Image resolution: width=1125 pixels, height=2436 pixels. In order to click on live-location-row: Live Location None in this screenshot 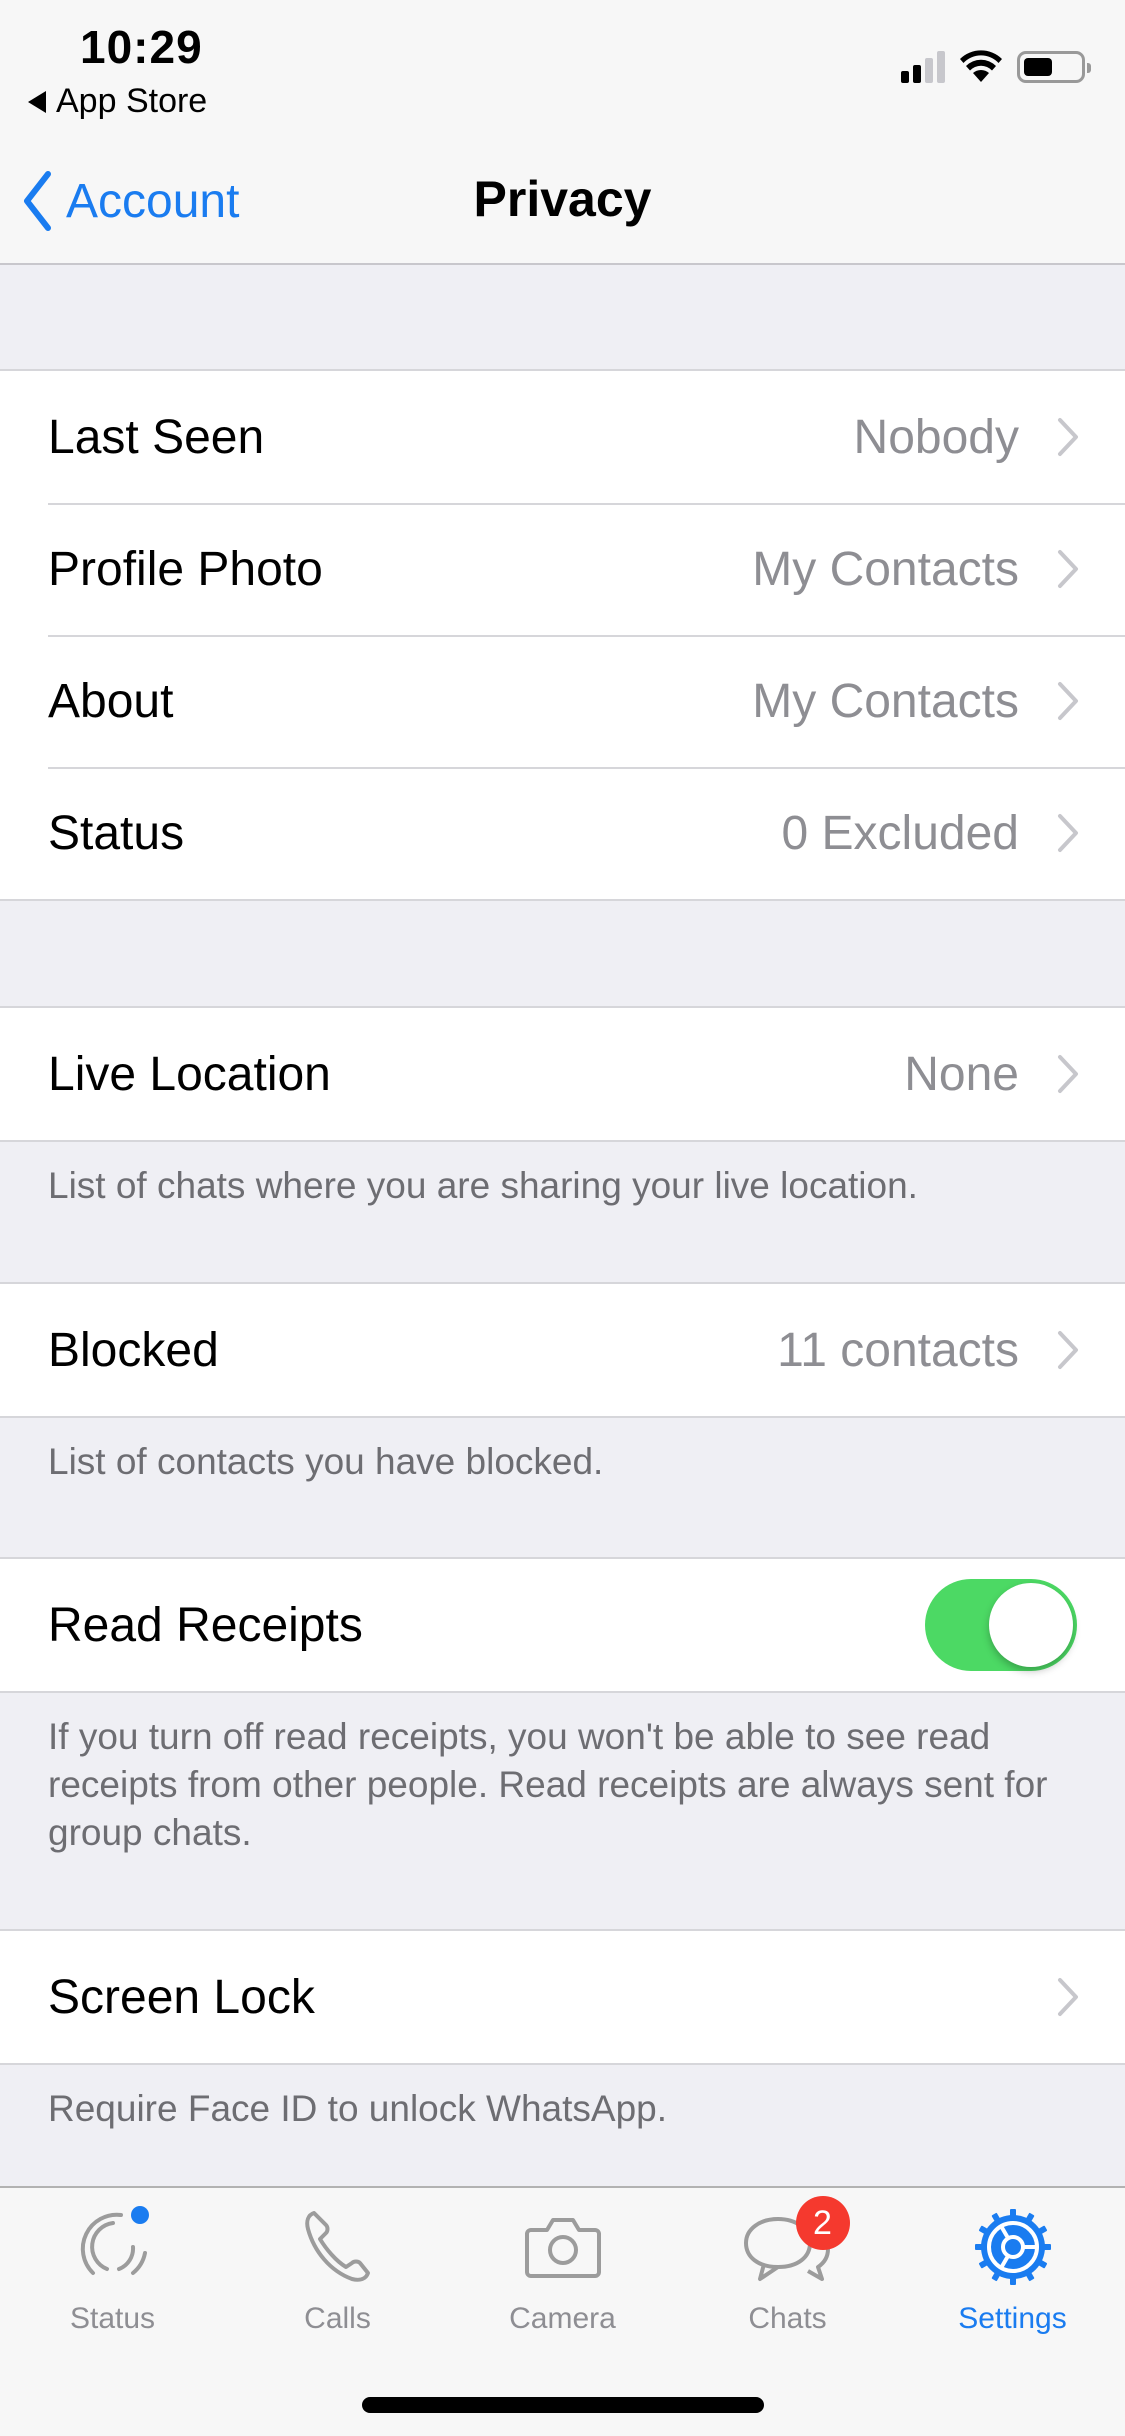, I will do `click(562, 1074)`.